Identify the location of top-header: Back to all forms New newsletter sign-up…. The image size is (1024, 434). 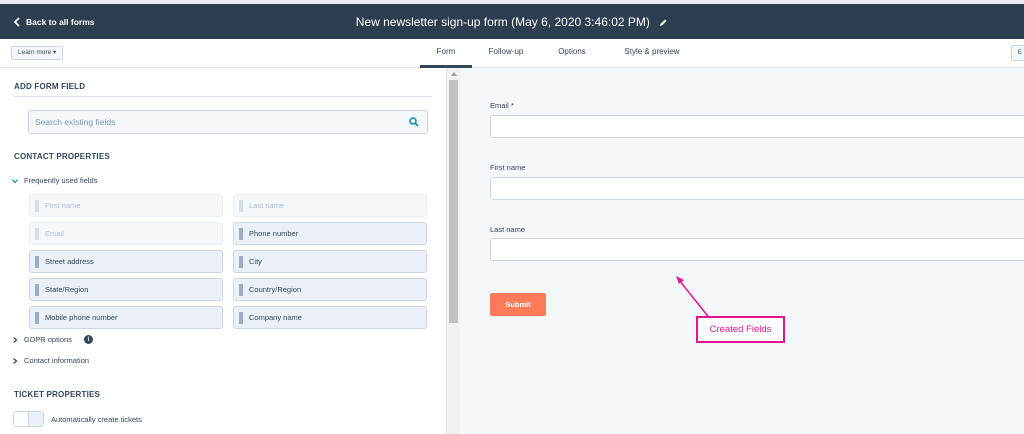
(512, 19).